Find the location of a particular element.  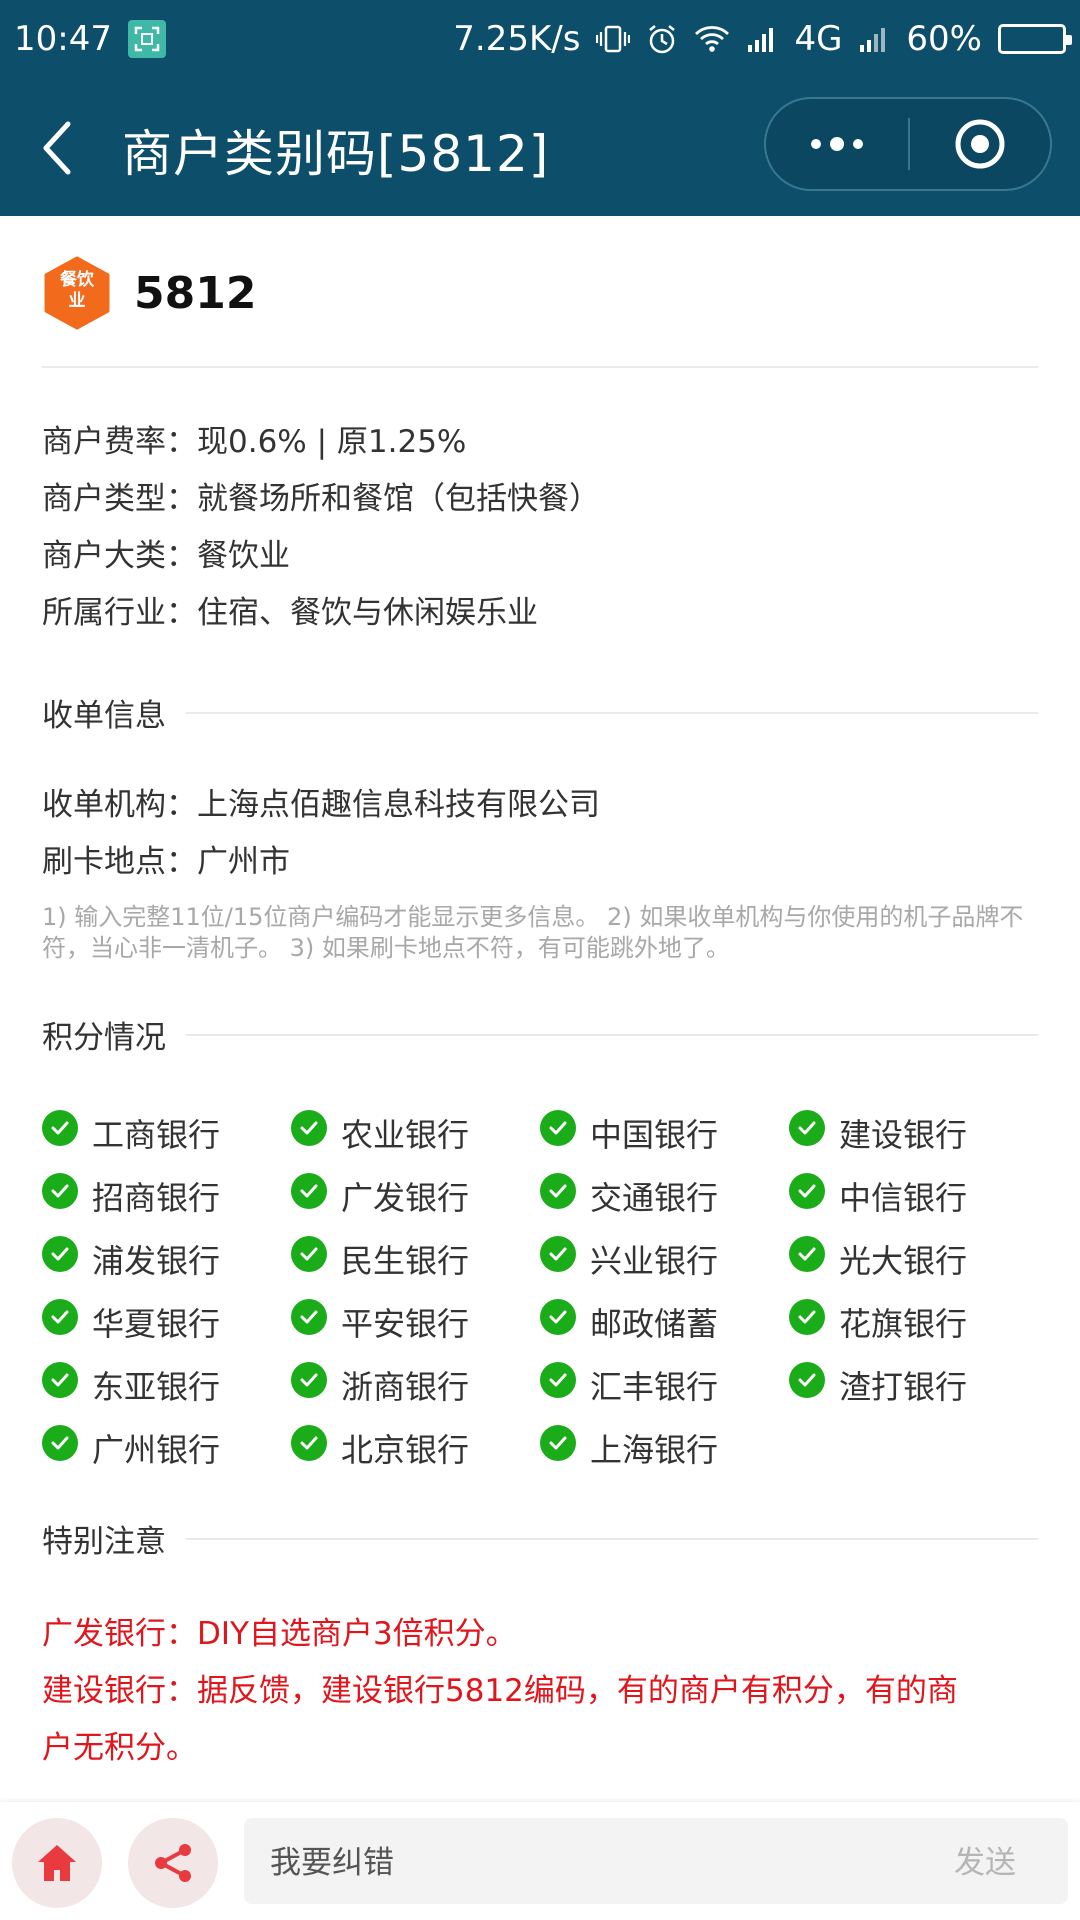

more-button is located at coordinates (837, 144).